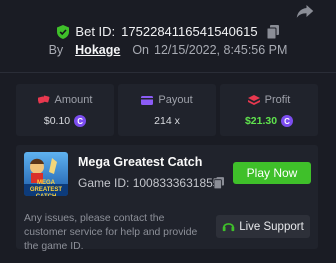 This screenshot has height=263, width=336. I want to click on stat-amount-value: $0.10, so click(57, 121).